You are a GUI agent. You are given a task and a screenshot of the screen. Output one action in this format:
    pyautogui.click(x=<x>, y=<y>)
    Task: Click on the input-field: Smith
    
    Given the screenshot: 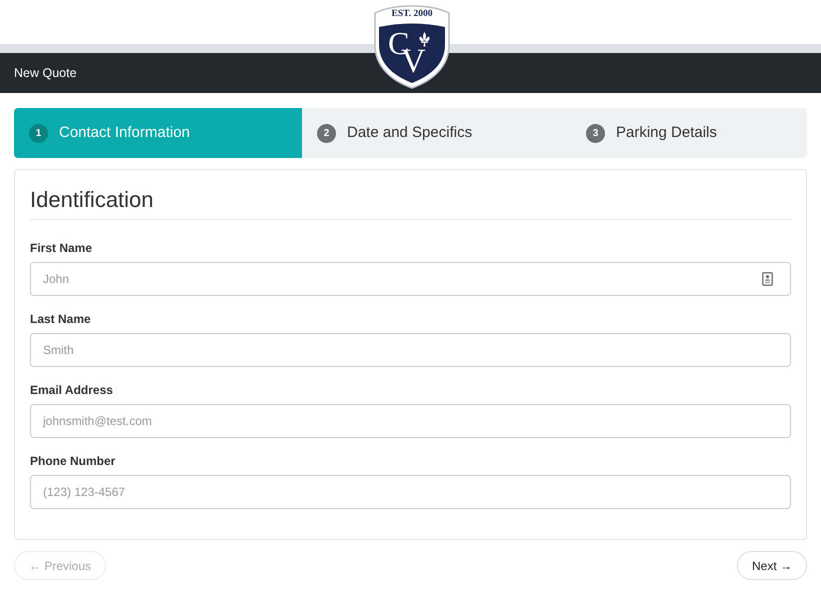 What is the action you would take?
    pyautogui.click(x=410, y=350)
    